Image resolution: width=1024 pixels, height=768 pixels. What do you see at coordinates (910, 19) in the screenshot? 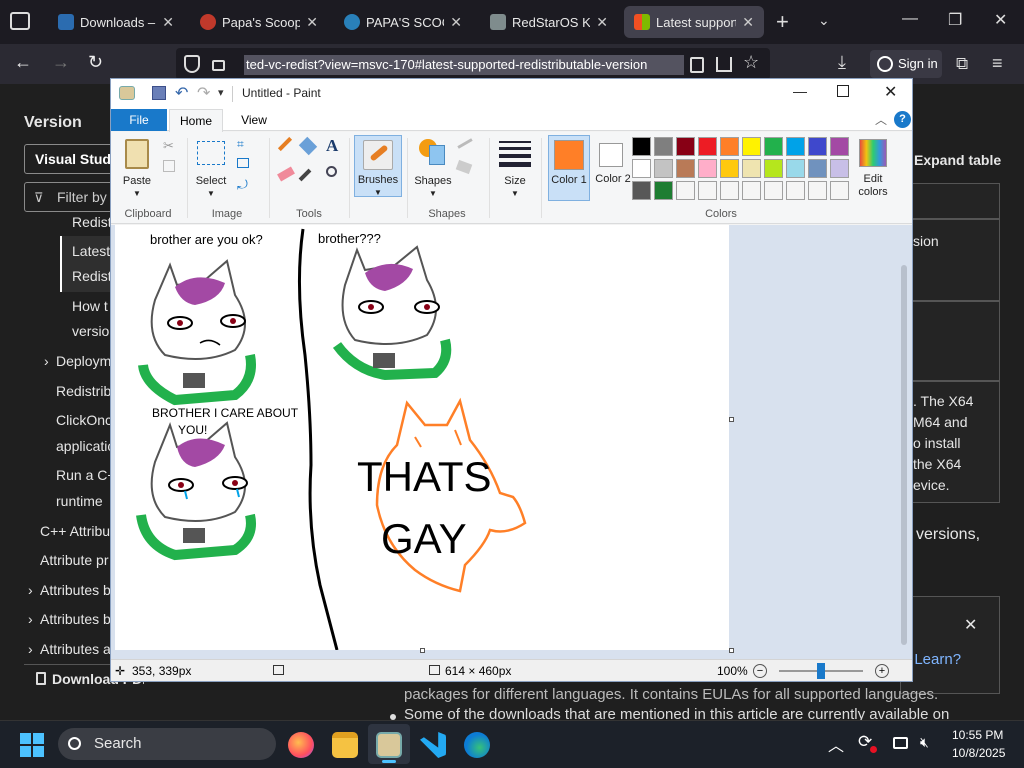
I see `minimize-window-button: —` at bounding box center [910, 19].